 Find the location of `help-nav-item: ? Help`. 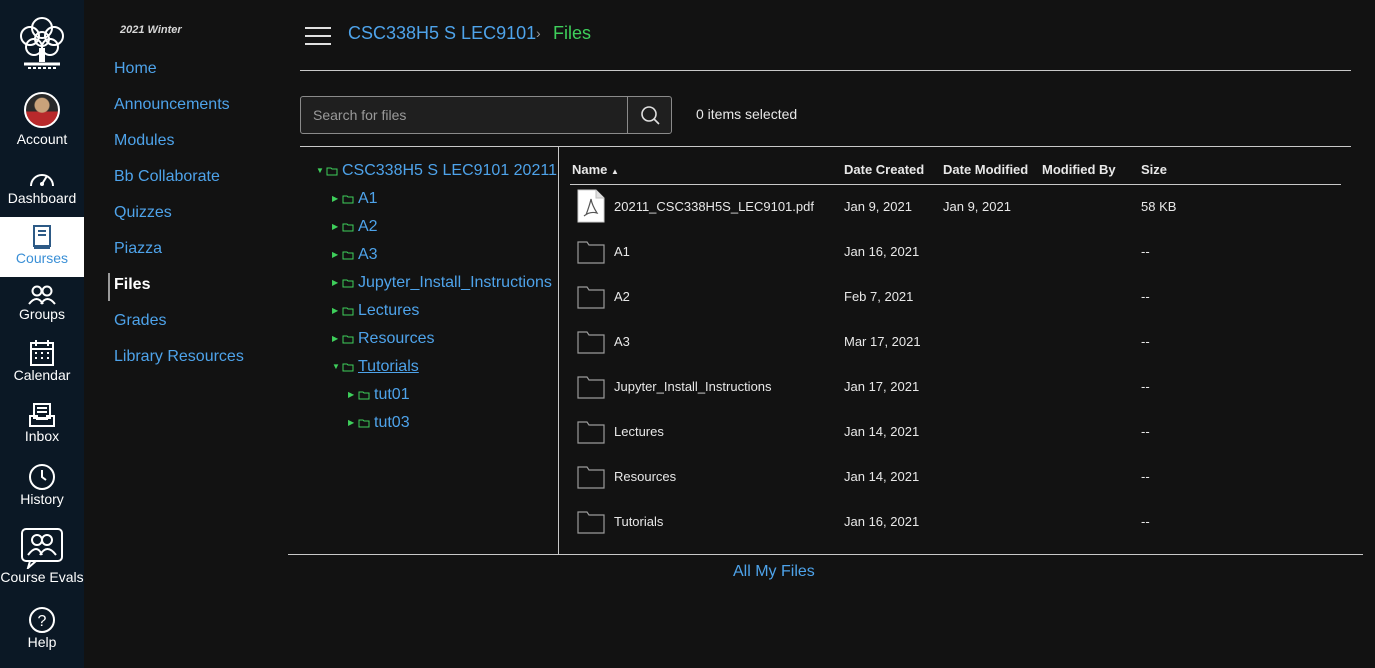

help-nav-item: ? Help is located at coordinates (42, 628).